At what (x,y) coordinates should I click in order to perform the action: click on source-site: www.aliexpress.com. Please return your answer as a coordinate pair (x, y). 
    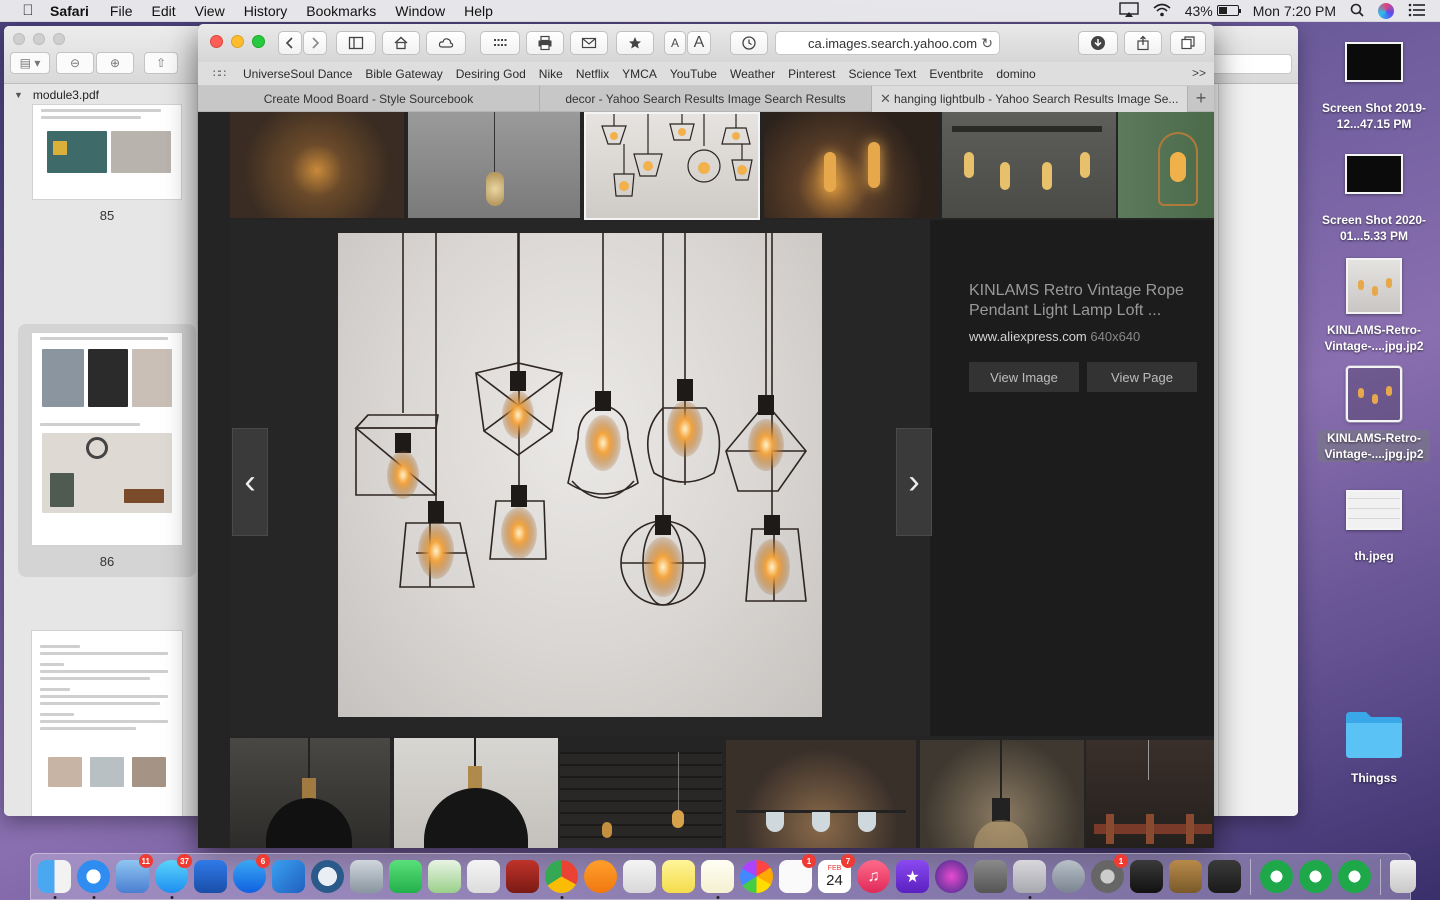
    Looking at the image, I should click on (1028, 336).